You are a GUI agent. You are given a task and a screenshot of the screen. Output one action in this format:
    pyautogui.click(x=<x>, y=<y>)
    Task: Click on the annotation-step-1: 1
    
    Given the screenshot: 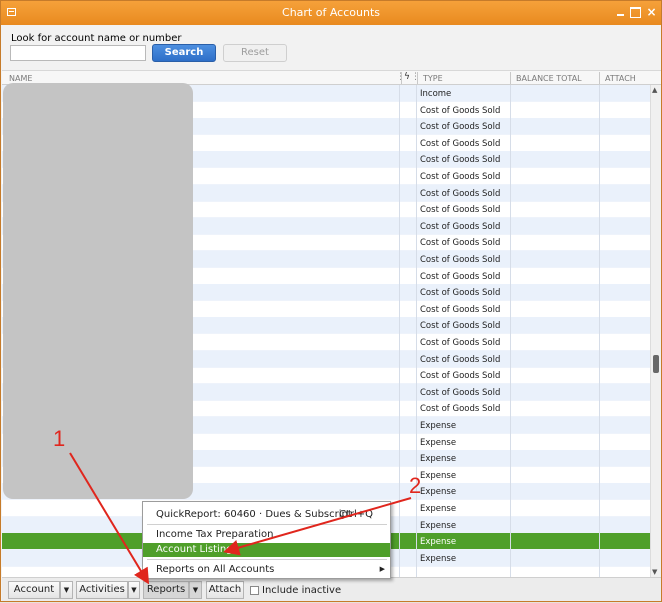 What is the action you would take?
    pyautogui.click(x=59, y=438)
    